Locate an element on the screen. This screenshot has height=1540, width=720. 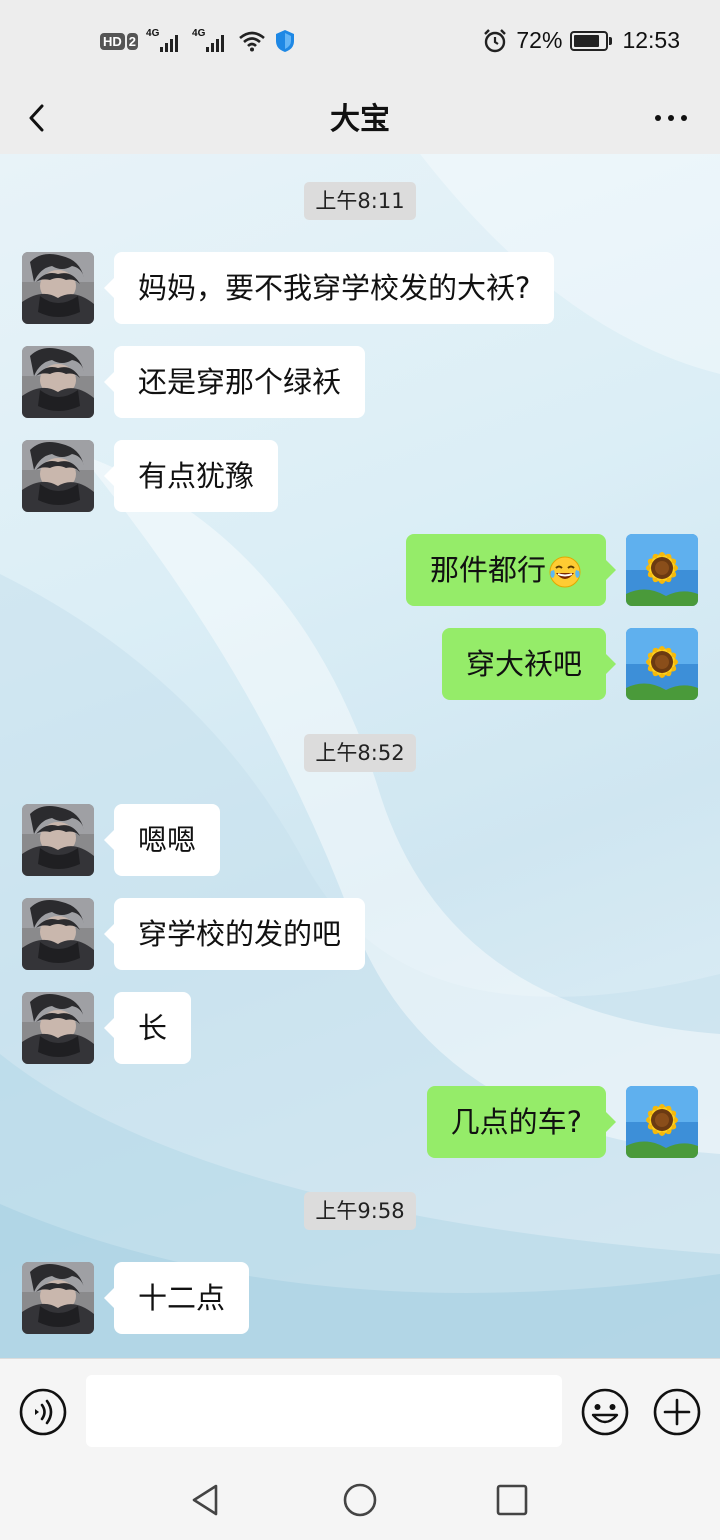
status-bar: HD 2 4G 4G 72% 12:53 is located at coordinates (360, 40).